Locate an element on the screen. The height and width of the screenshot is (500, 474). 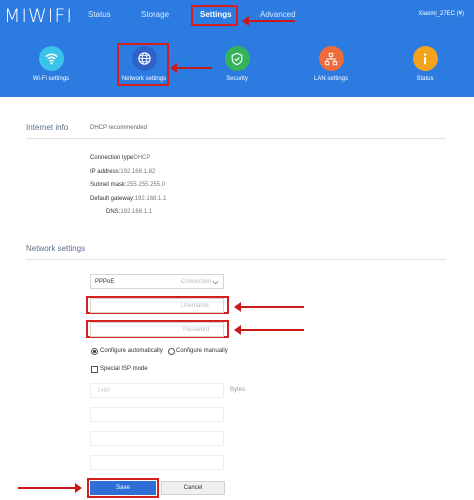
lan-settings-tile: LAN settings is located at coordinates (331, 64).